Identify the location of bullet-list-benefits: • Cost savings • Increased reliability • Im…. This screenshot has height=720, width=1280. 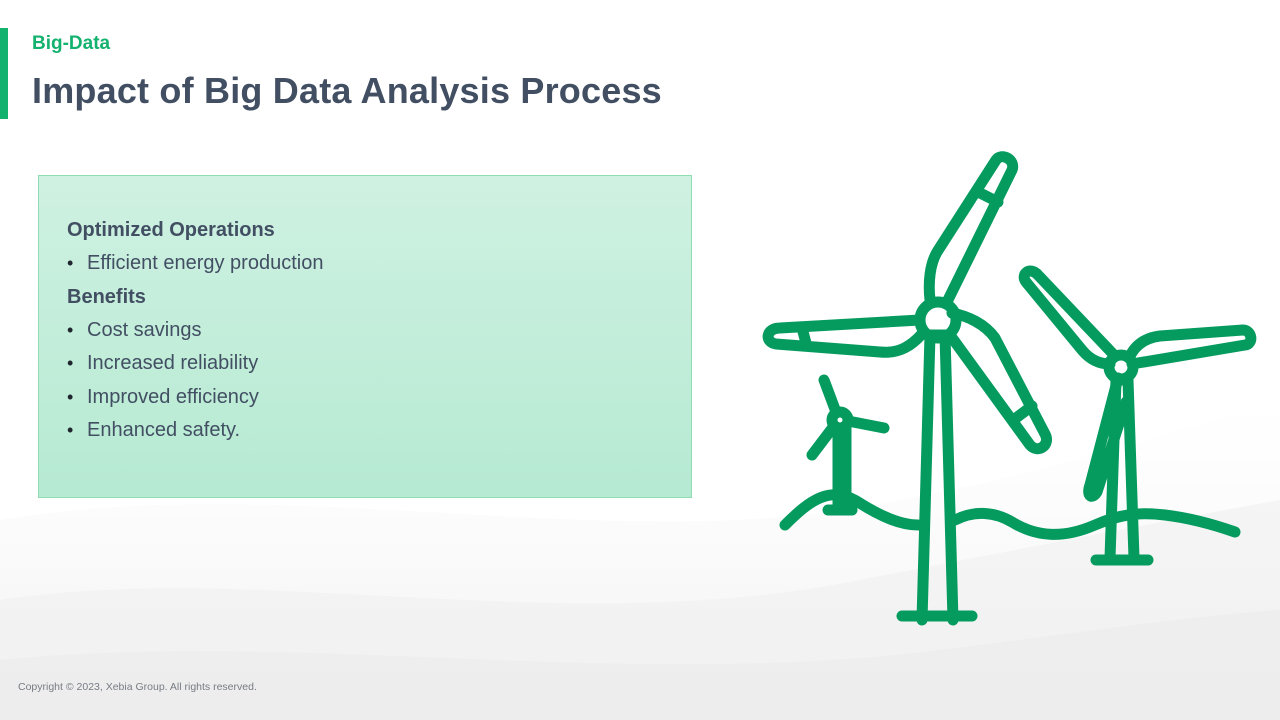
(369, 381).